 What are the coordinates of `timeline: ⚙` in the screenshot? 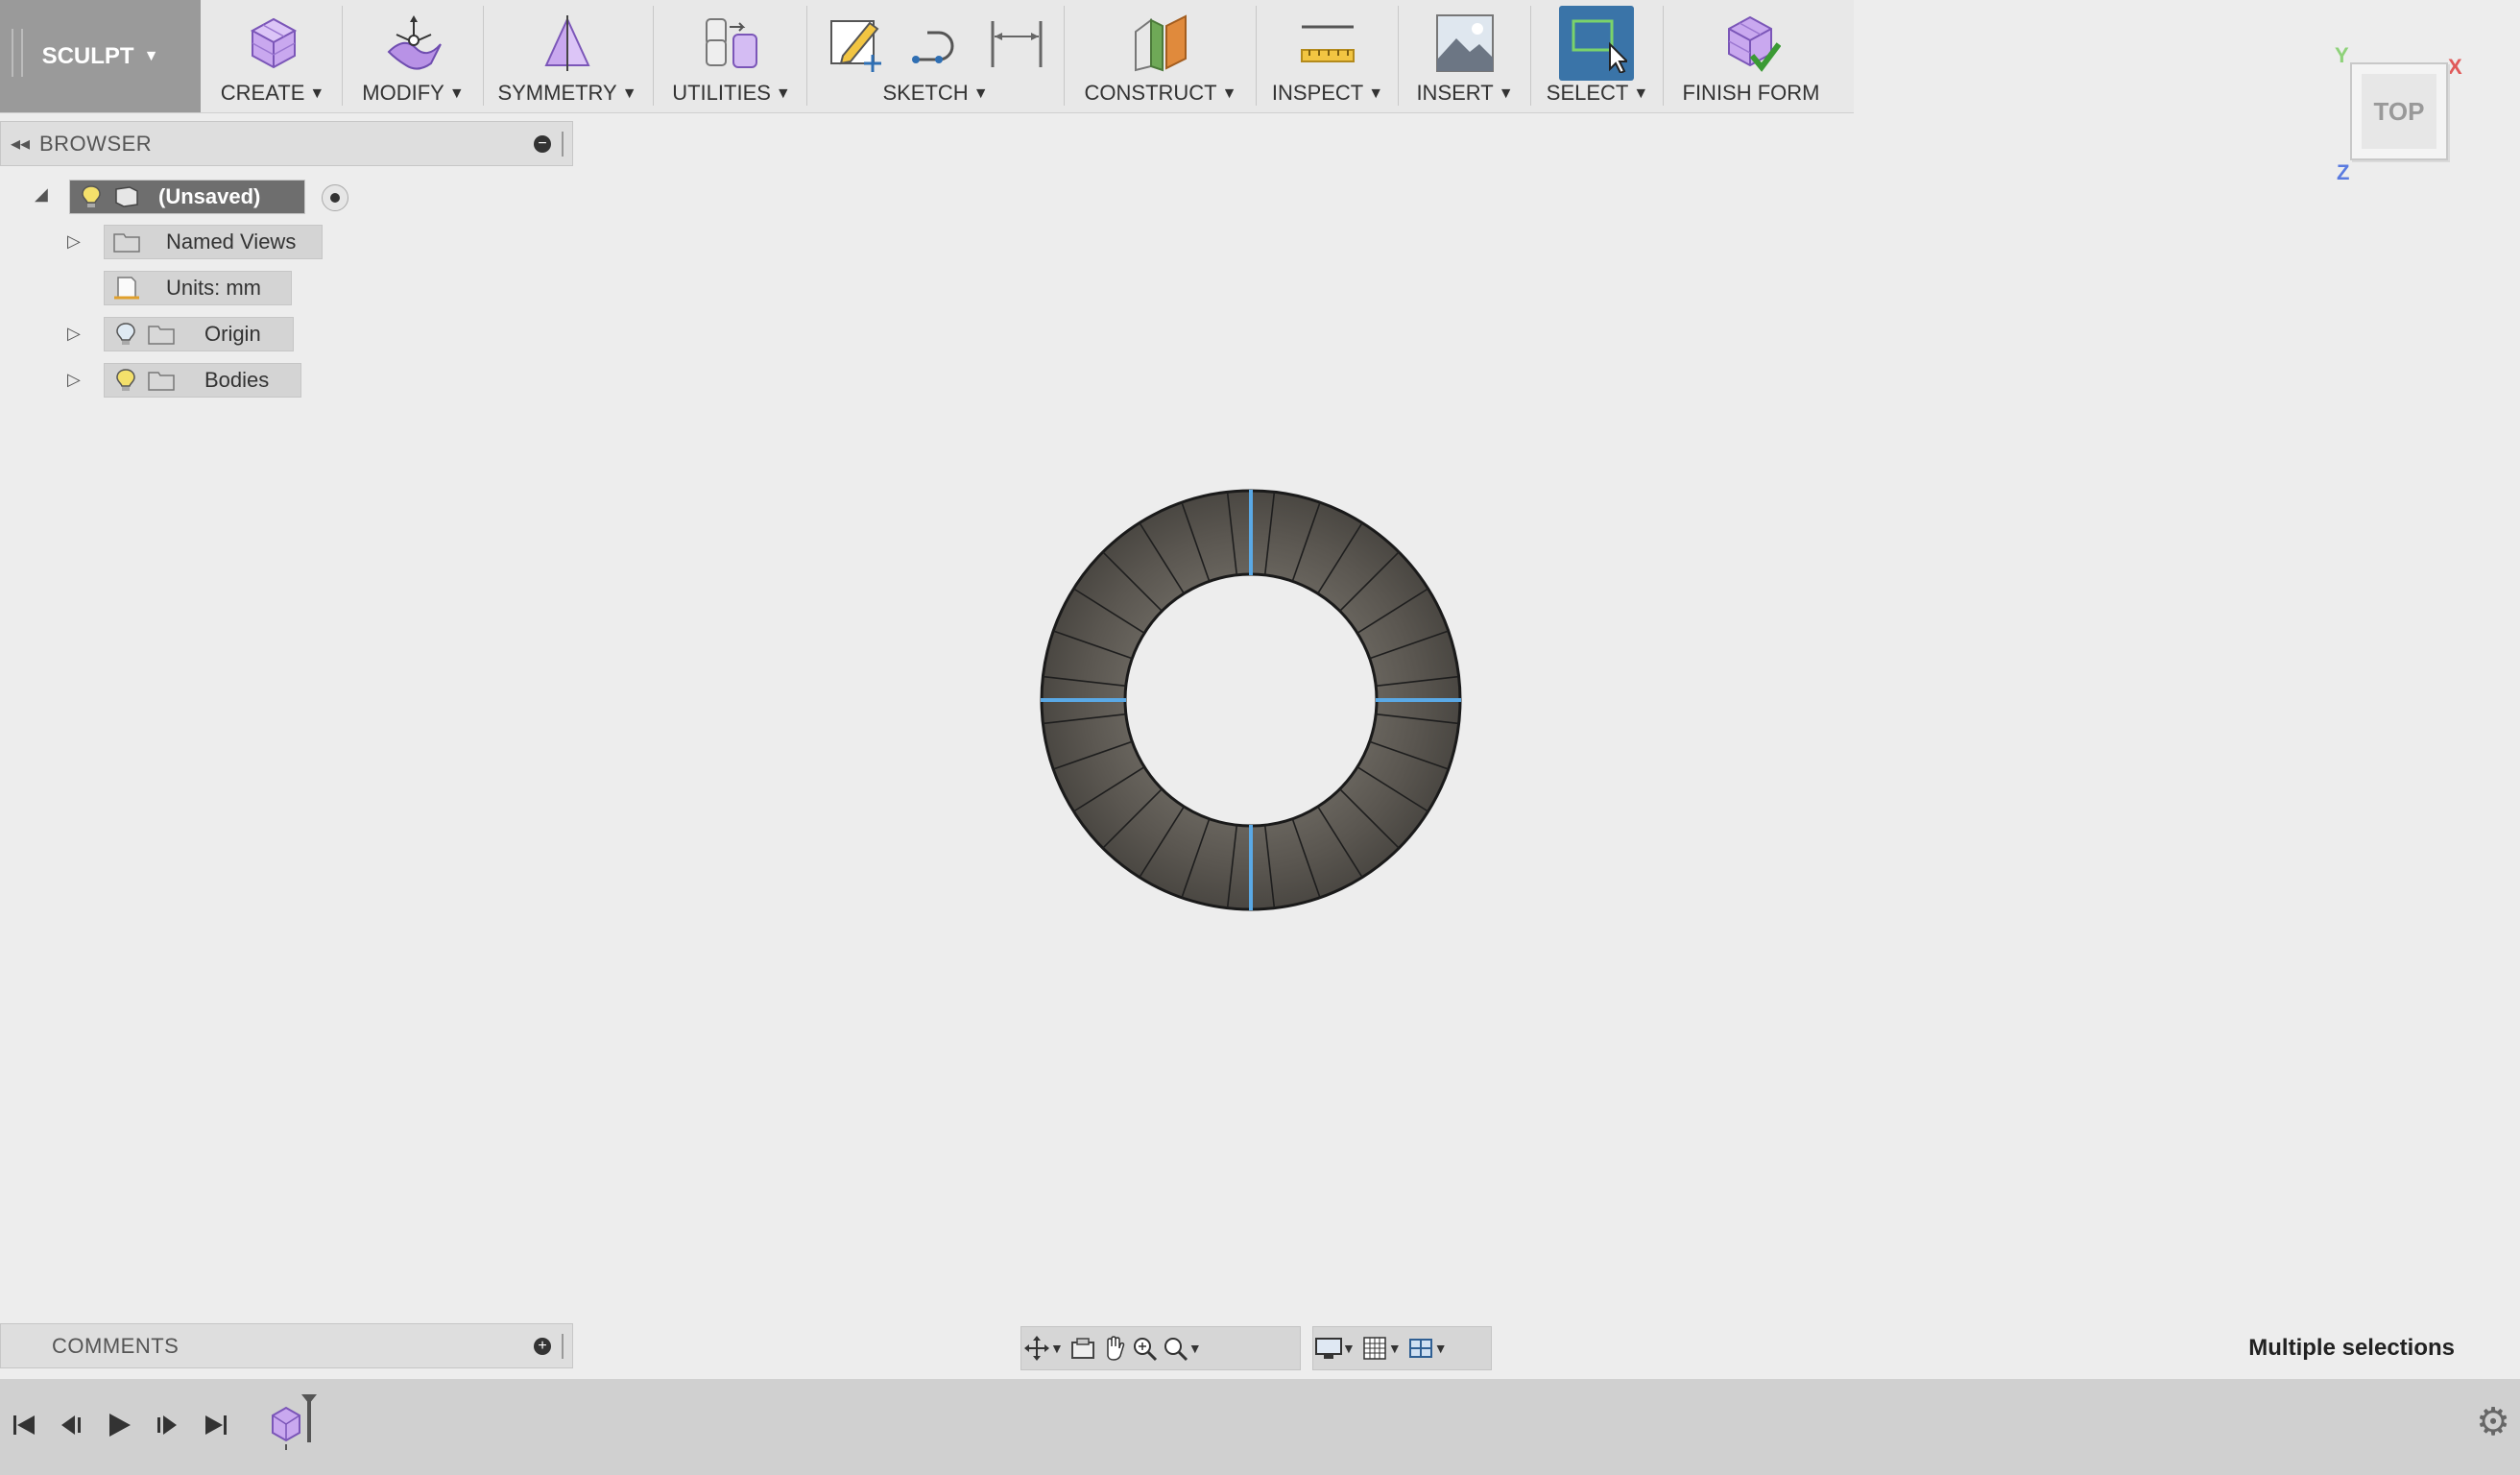 It's located at (1260, 1427).